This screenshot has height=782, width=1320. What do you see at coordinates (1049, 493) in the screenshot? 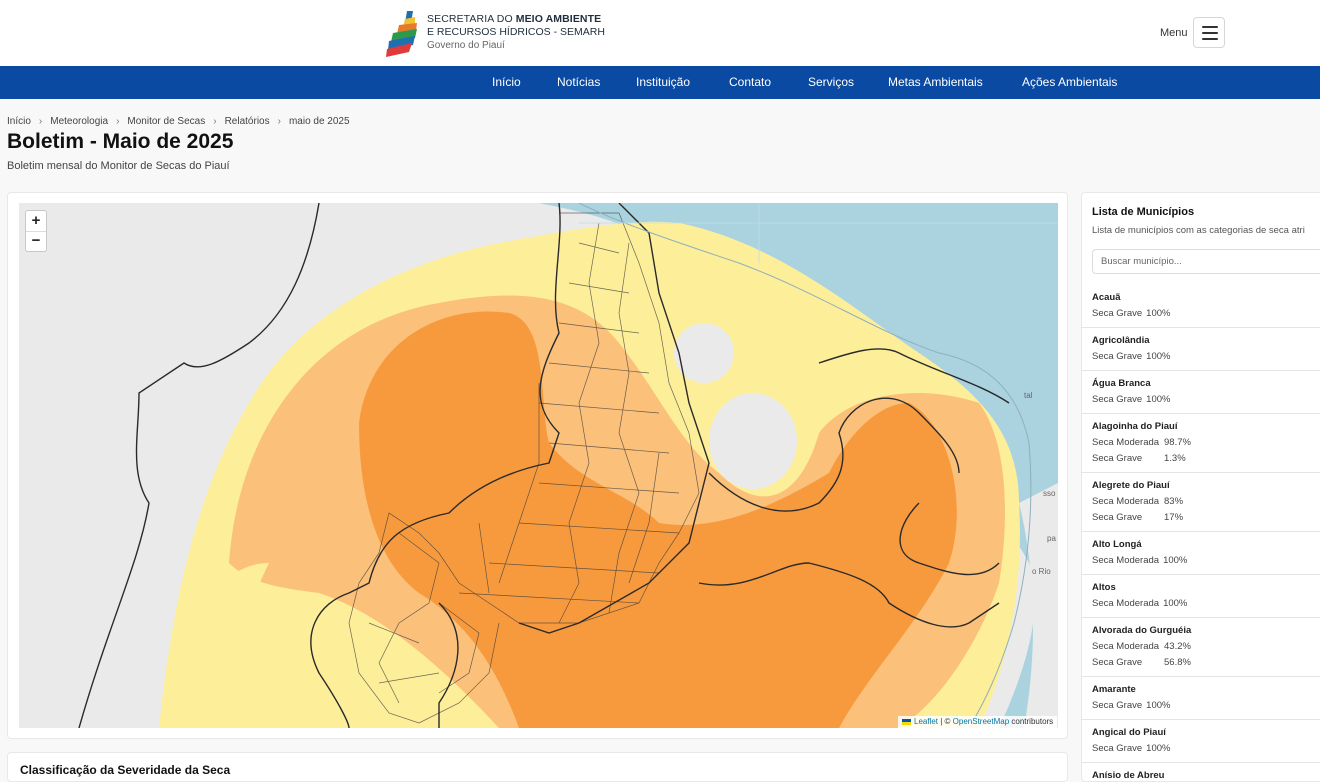
I see `map-label: sso` at bounding box center [1049, 493].